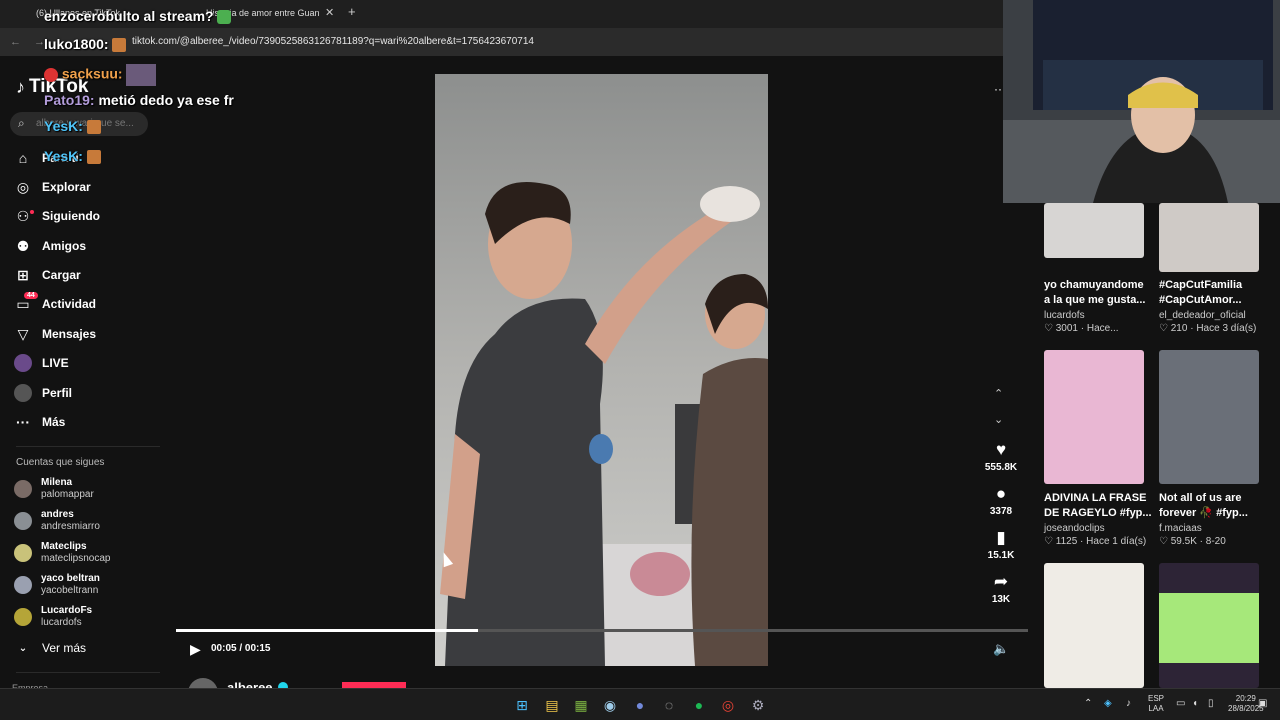  Describe the element at coordinates (699, 705) in the screenshot. I see `spotify-icon: ●` at that location.